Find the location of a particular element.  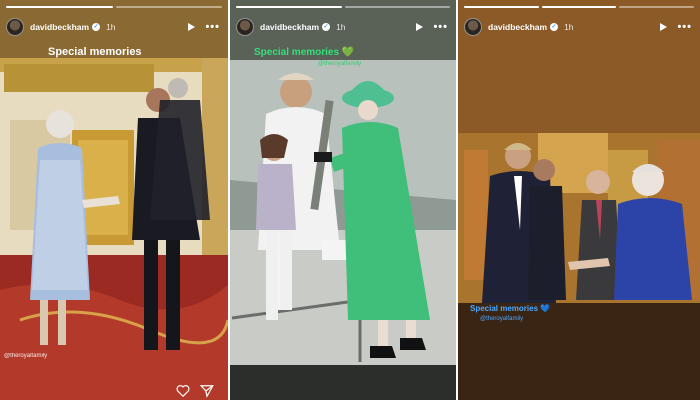

story-caption: Special memories 💙 is located at coordinates (510, 308).